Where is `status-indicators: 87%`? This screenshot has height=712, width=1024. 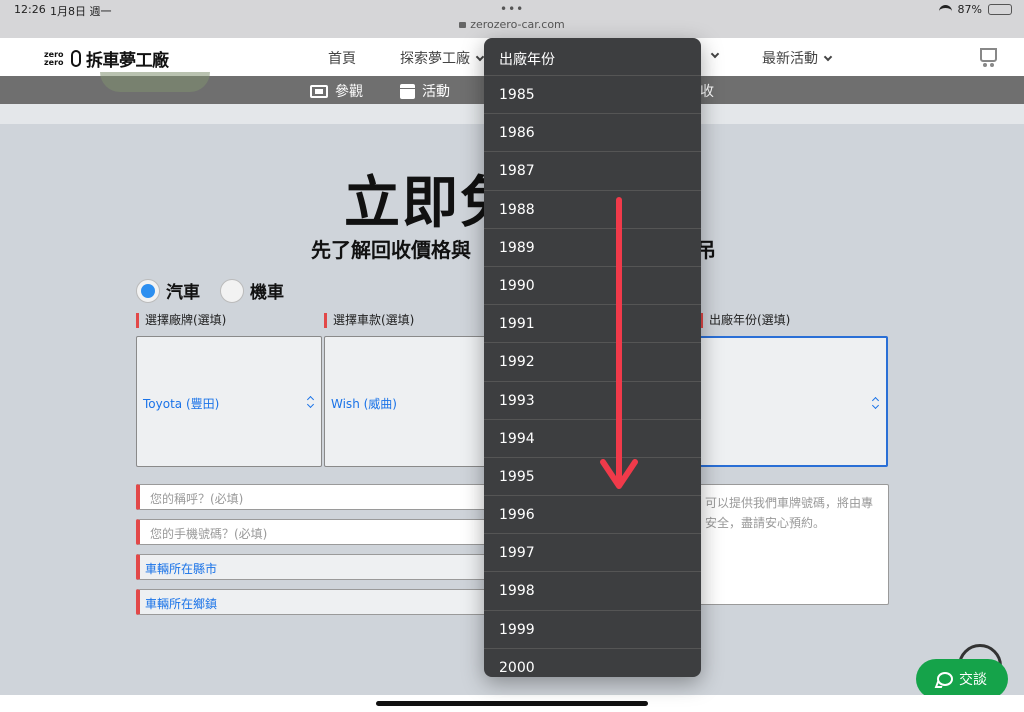
status-indicators: 87% is located at coordinates (975, 9).